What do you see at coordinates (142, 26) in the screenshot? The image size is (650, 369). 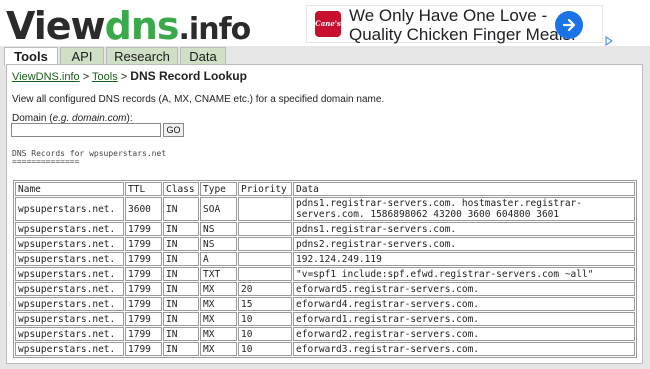 I see `logo-dns: dns` at bounding box center [142, 26].